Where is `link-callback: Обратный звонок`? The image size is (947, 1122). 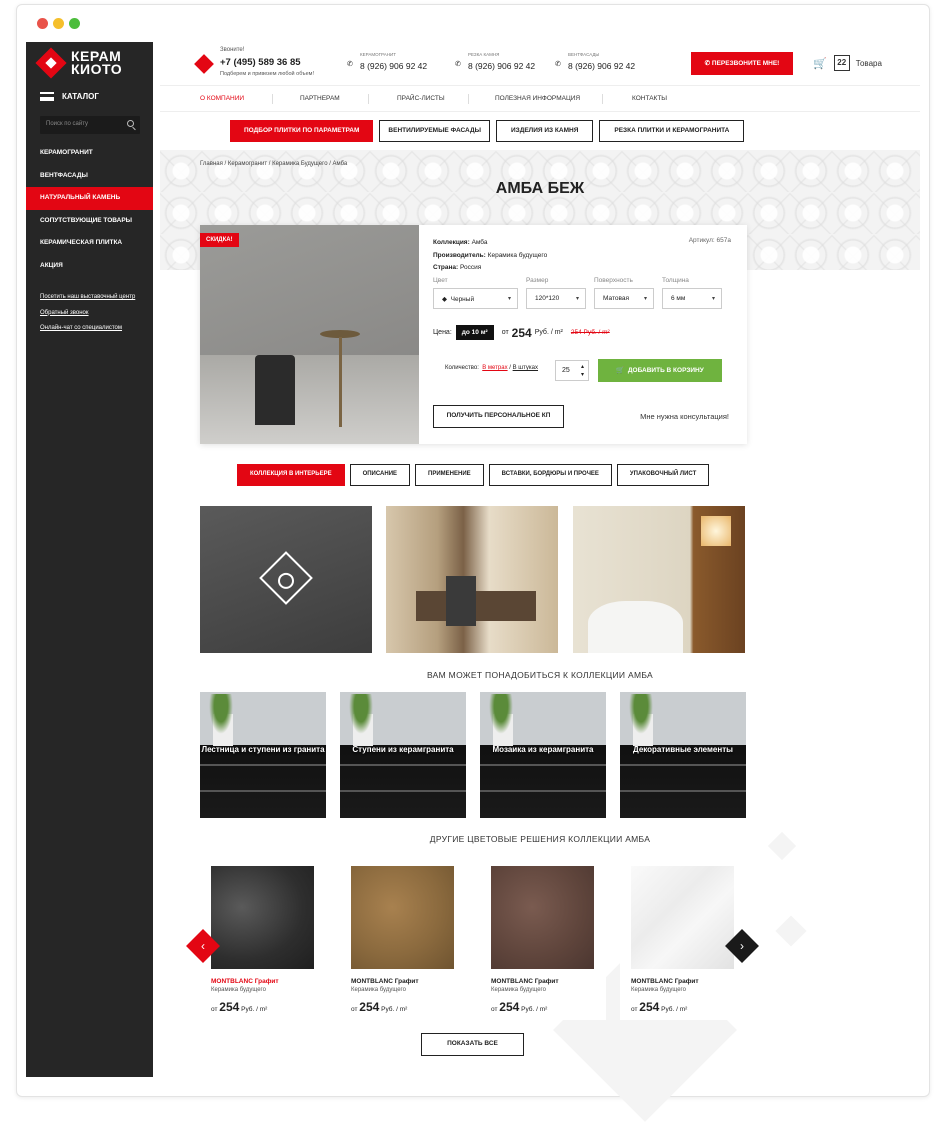
link-callback: Обратный звонок is located at coordinates (87, 314).